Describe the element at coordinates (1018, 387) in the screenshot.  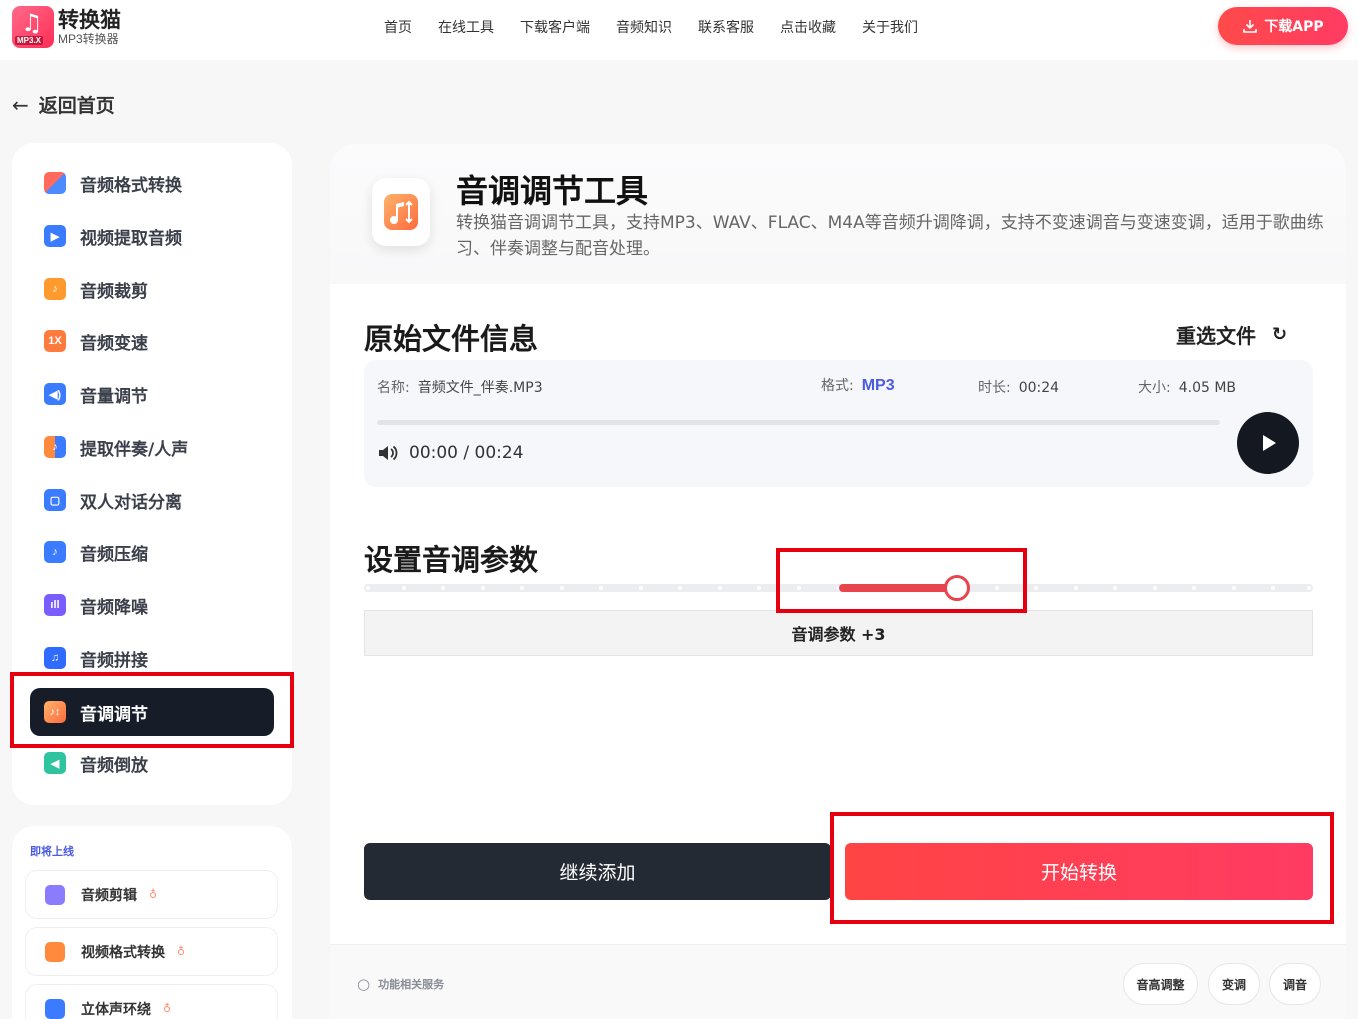
I see `file-duration: 时长: 00:24` at that location.